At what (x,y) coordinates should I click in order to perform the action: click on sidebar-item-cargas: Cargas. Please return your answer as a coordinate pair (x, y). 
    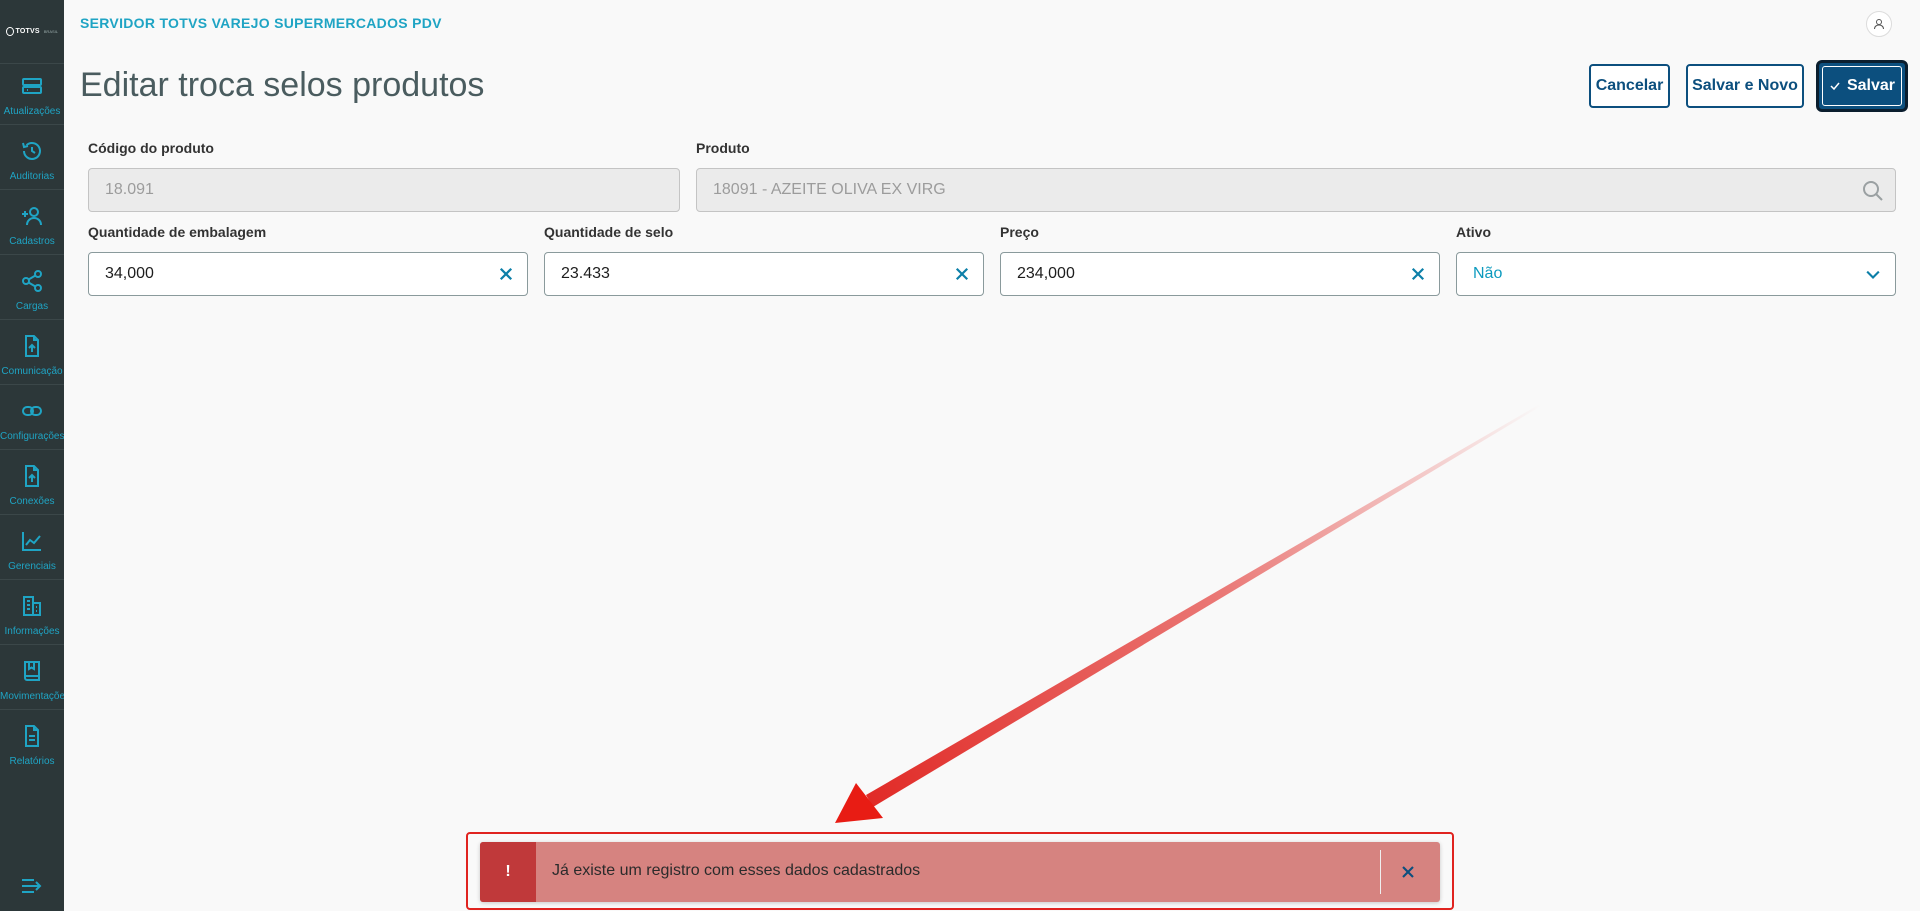
    Looking at the image, I should click on (32, 289).